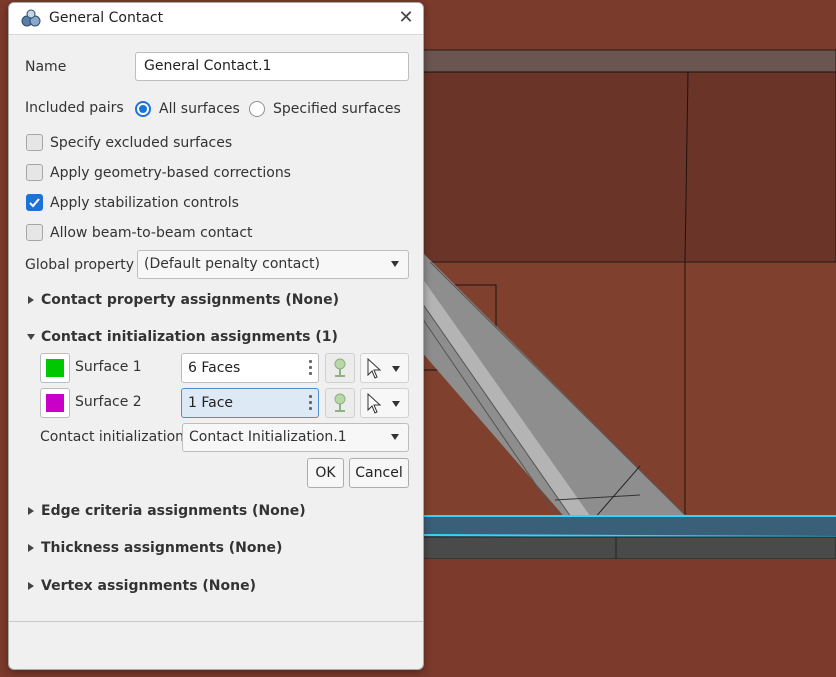  I want to click on all-surfaces-label: All surfaces, so click(199, 109).